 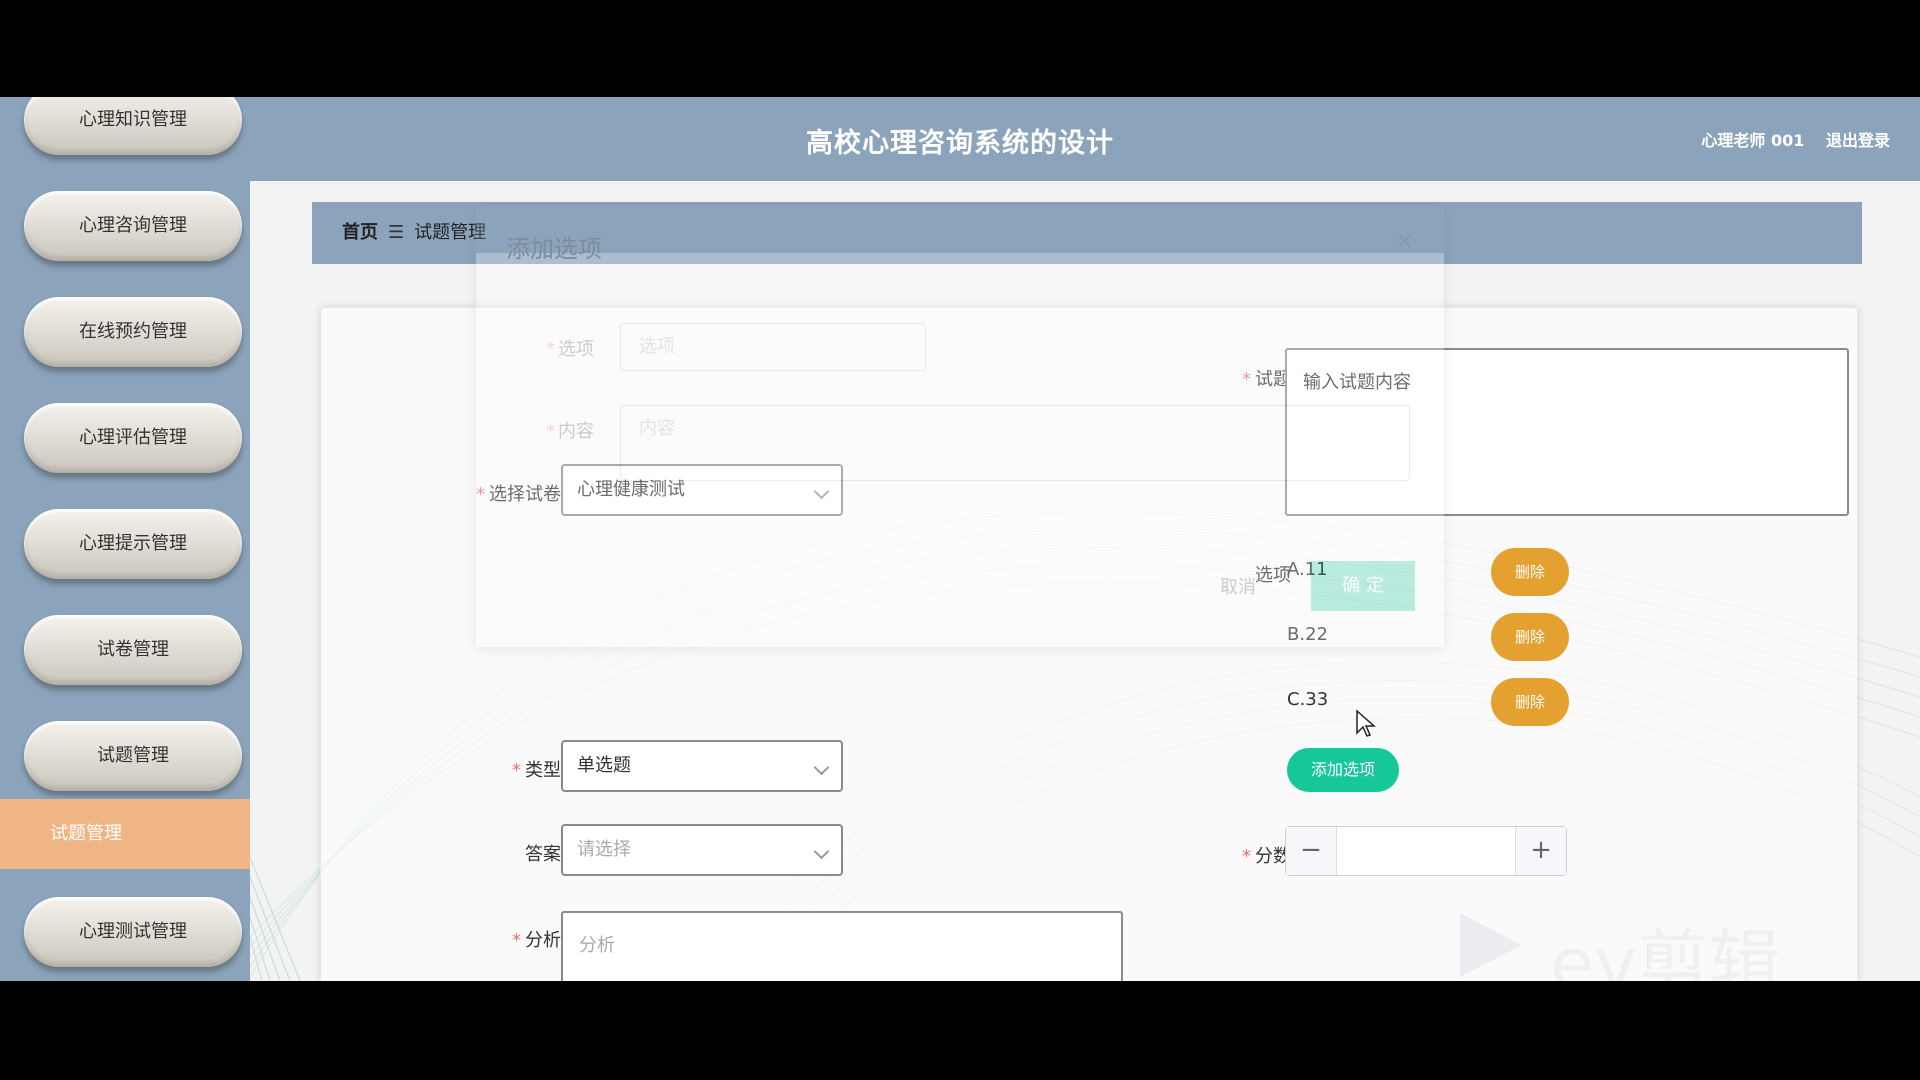 I want to click on minus-icon: −, so click(x=1311, y=851).